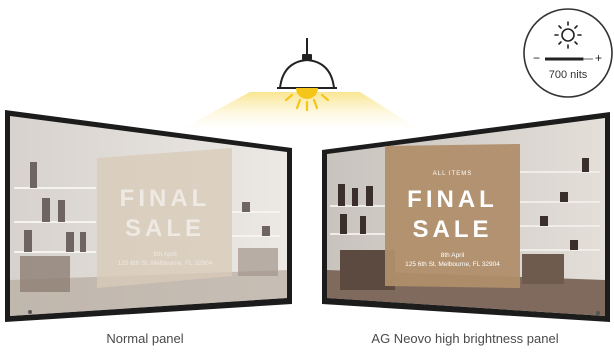 The image size is (614, 355). What do you see at coordinates (452, 174) in the screenshot?
I see `sale-kicker: ALL ITEMS` at bounding box center [452, 174].